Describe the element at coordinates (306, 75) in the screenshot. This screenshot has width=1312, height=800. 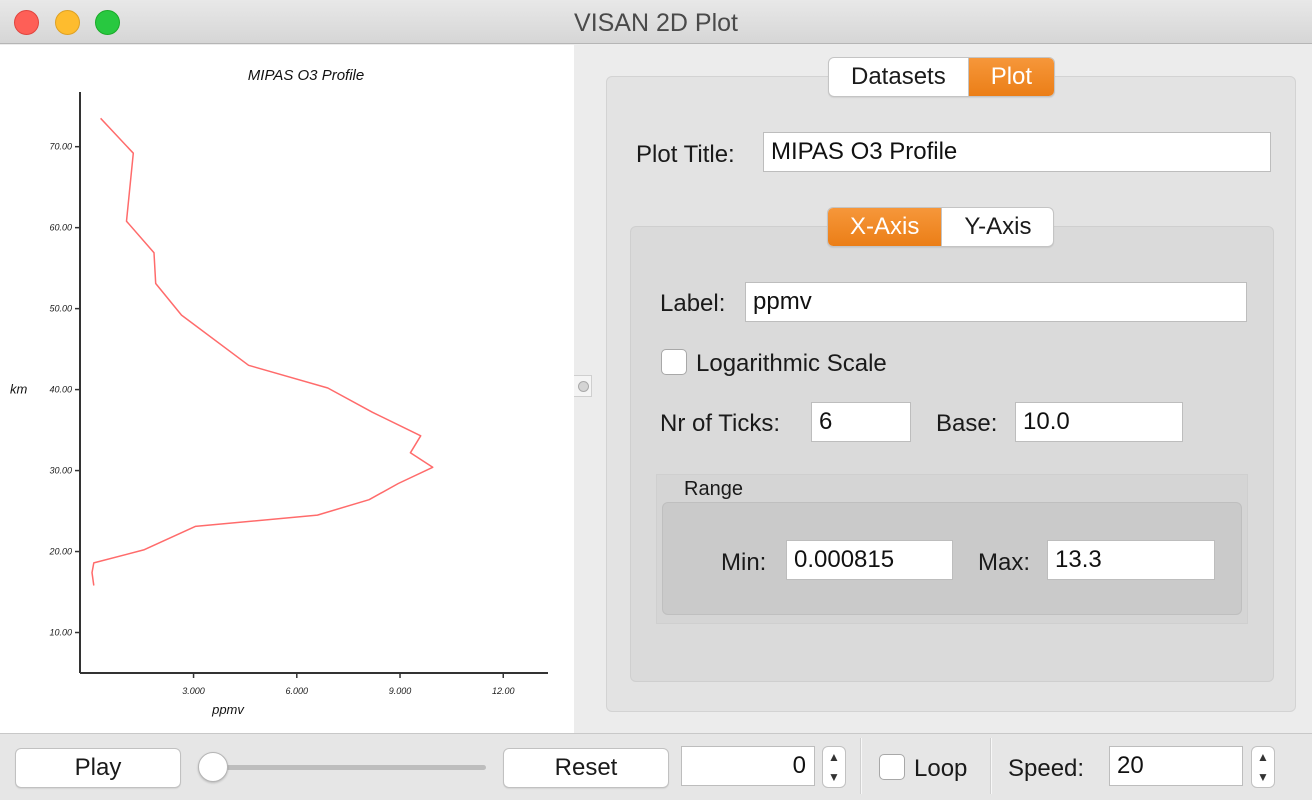
I see `chart-title: MIPAS O3 Profile` at that location.